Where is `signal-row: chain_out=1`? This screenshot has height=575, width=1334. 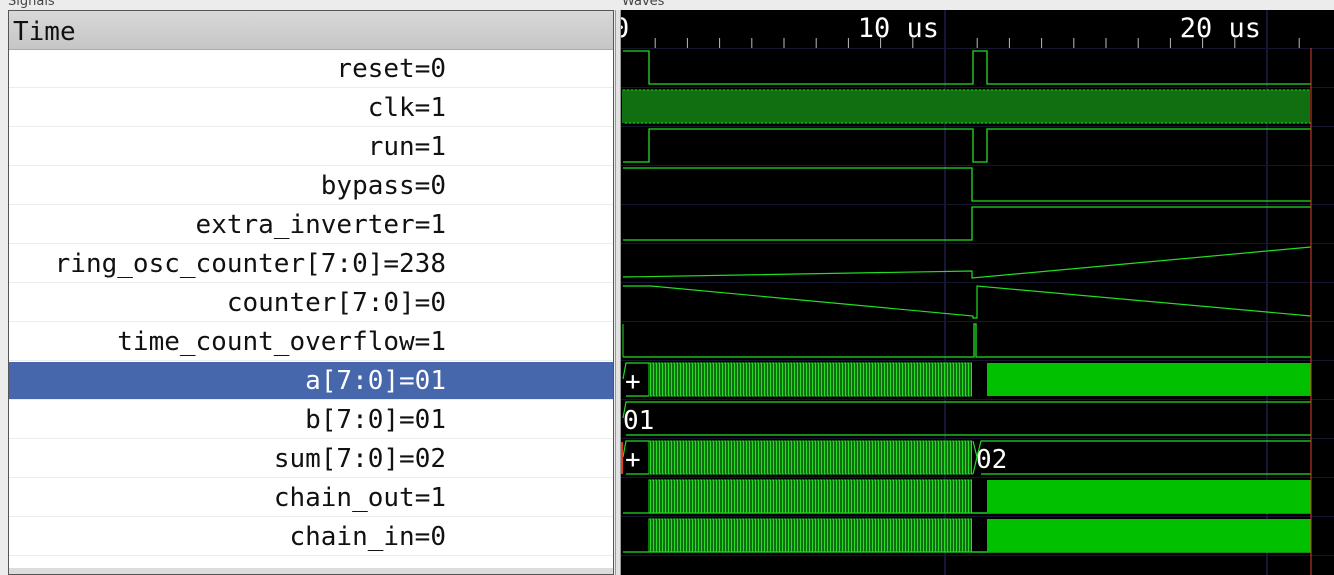 signal-row: chain_out=1 is located at coordinates (311, 498).